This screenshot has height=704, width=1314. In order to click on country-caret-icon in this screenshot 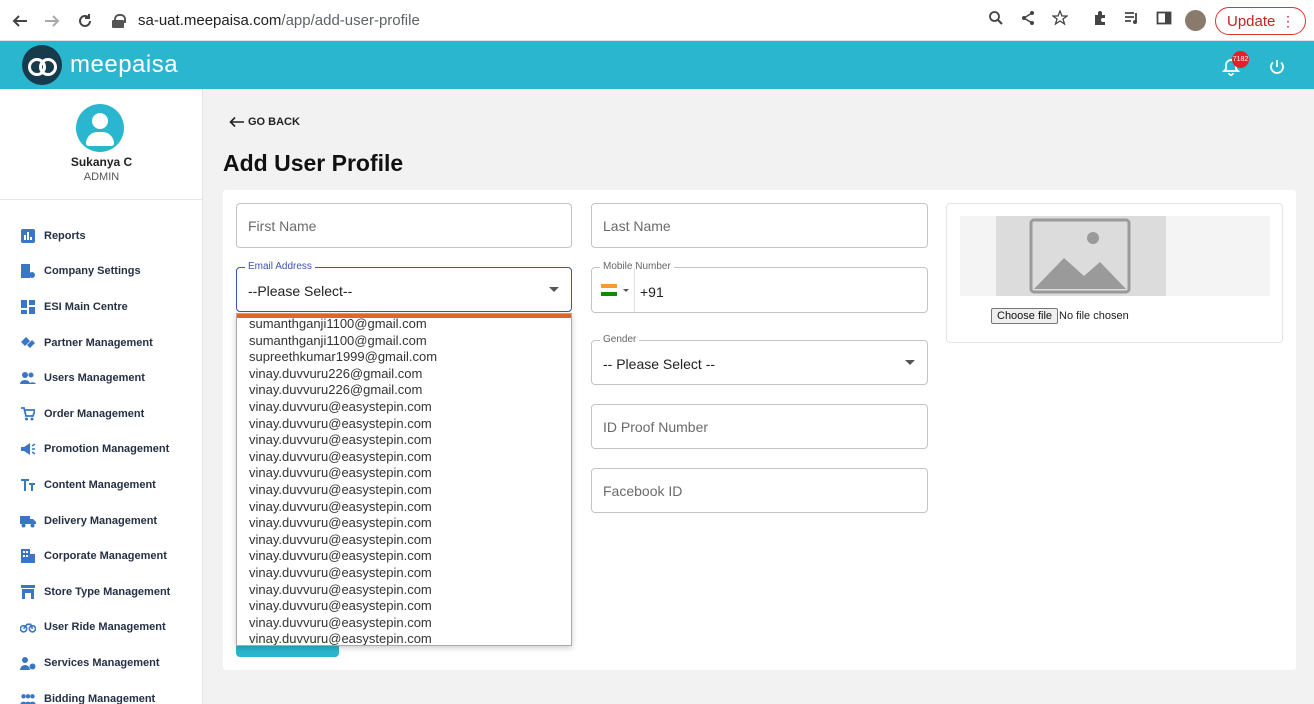, I will do `click(626, 290)`.